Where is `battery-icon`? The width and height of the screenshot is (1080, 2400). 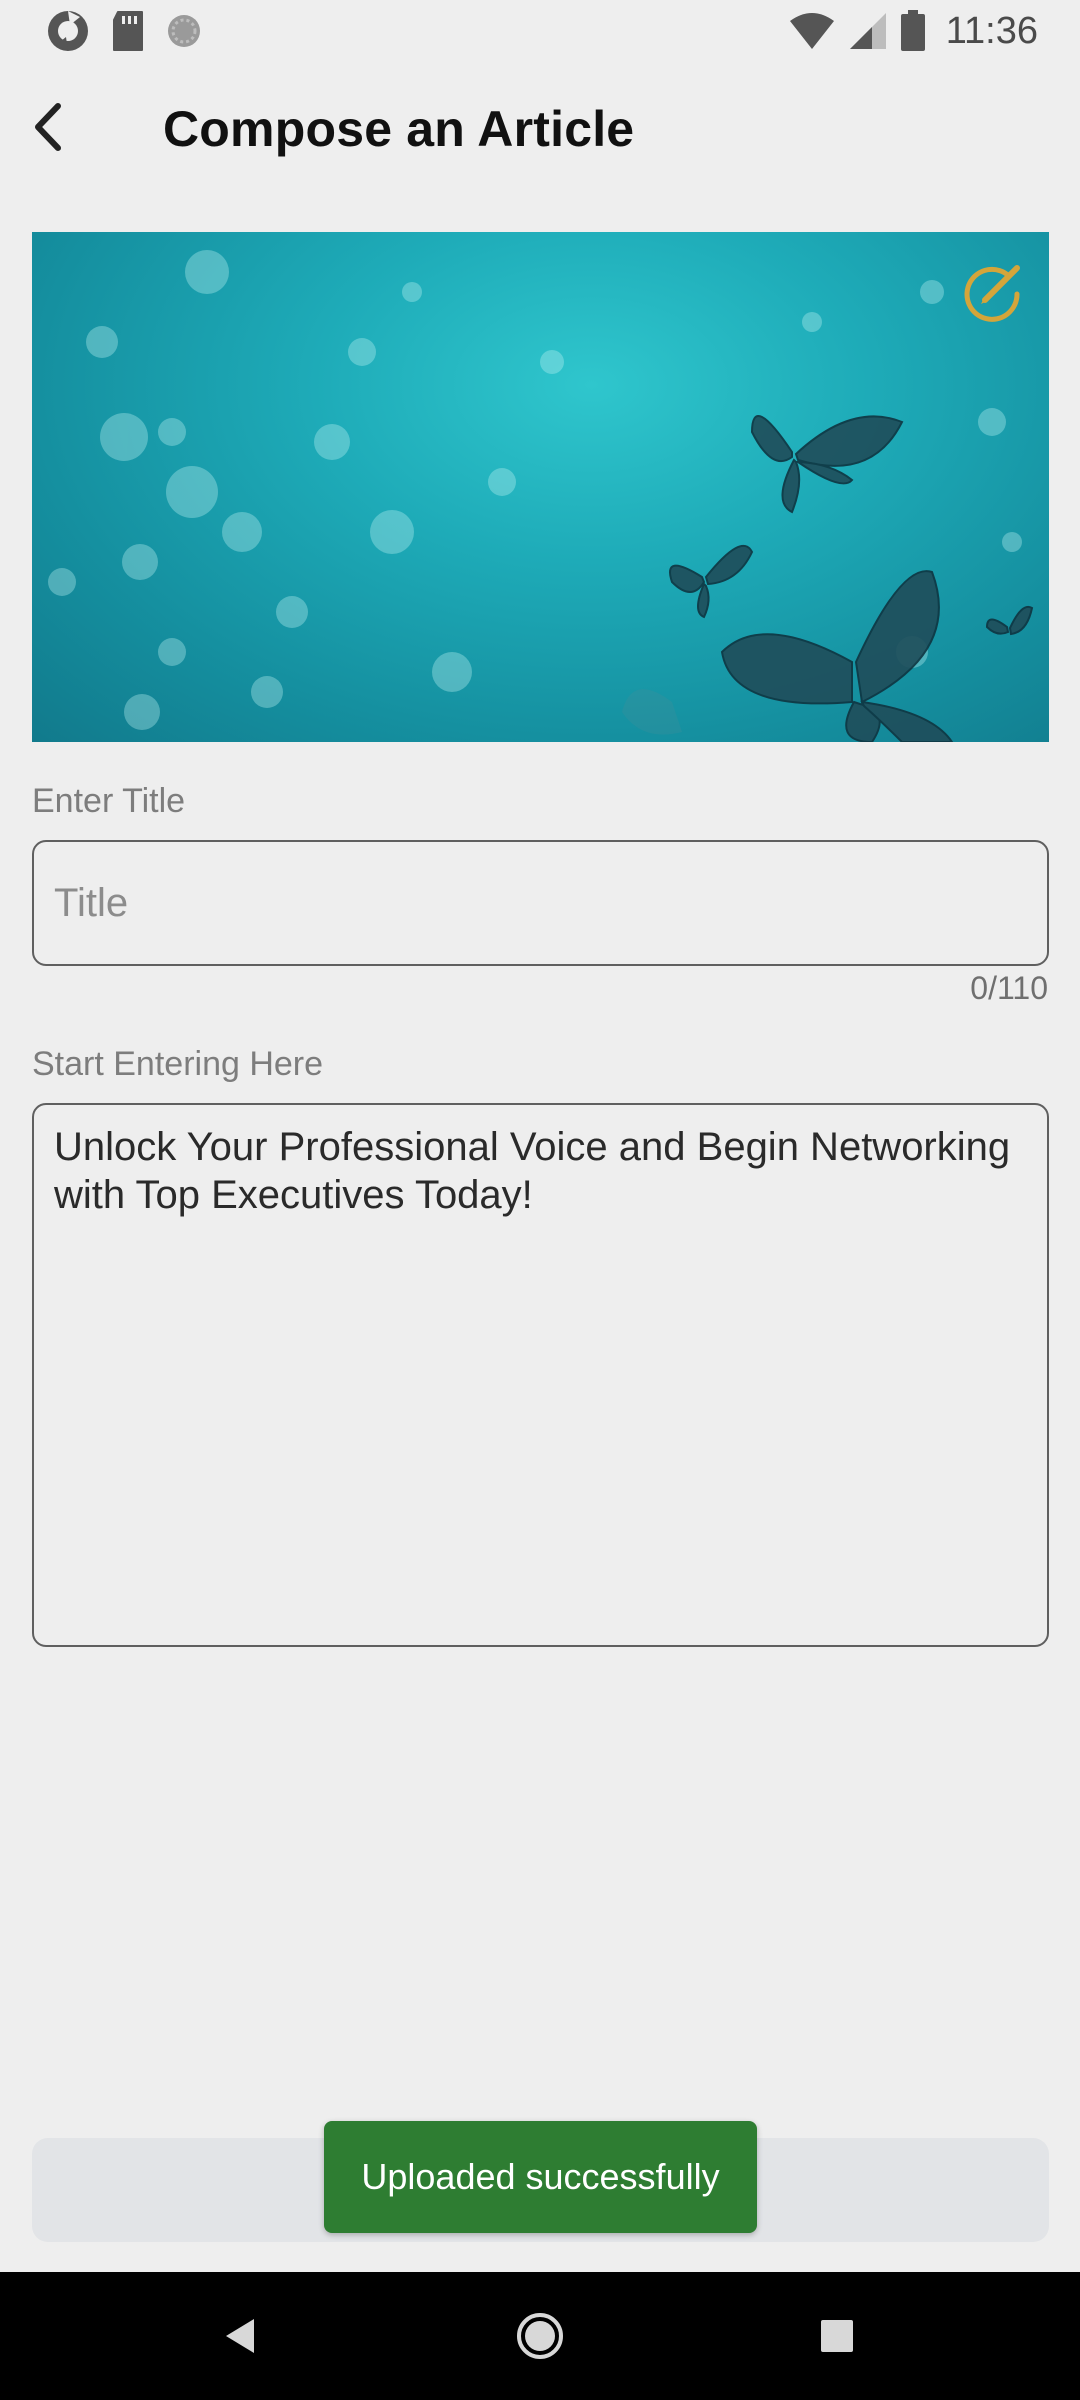 battery-icon is located at coordinates (912, 30).